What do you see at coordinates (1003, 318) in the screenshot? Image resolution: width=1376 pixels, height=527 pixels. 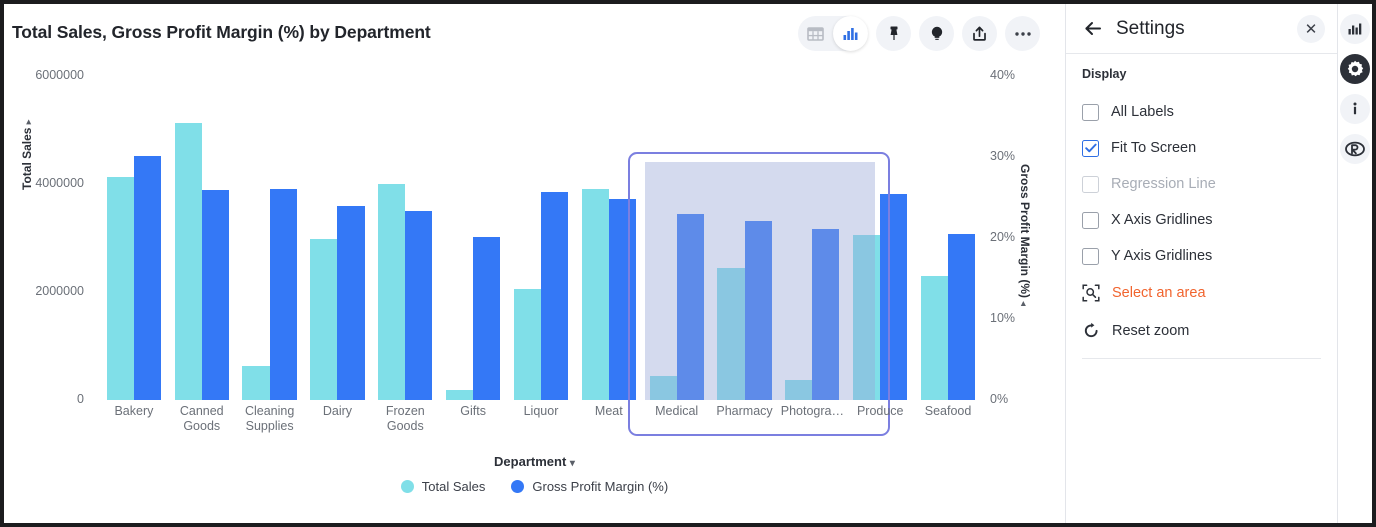 I see `y2-axis-tick: 10%` at bounding box center [1003, 318].